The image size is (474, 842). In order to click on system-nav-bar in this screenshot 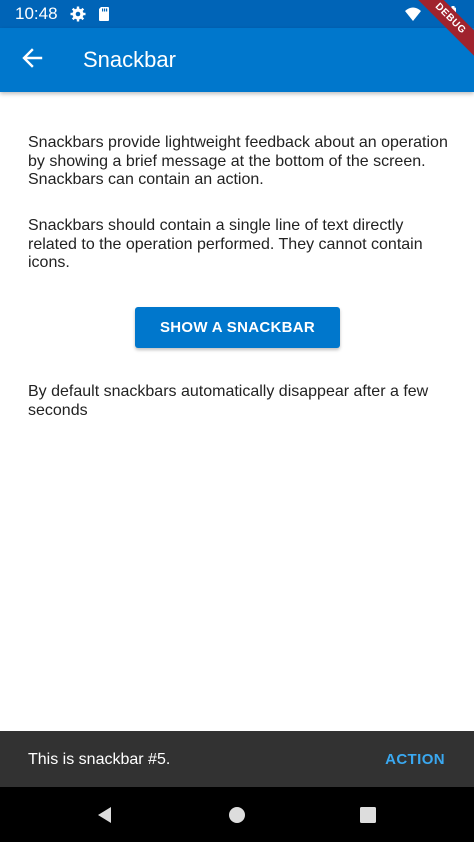, I will do `click(237, 814)`.